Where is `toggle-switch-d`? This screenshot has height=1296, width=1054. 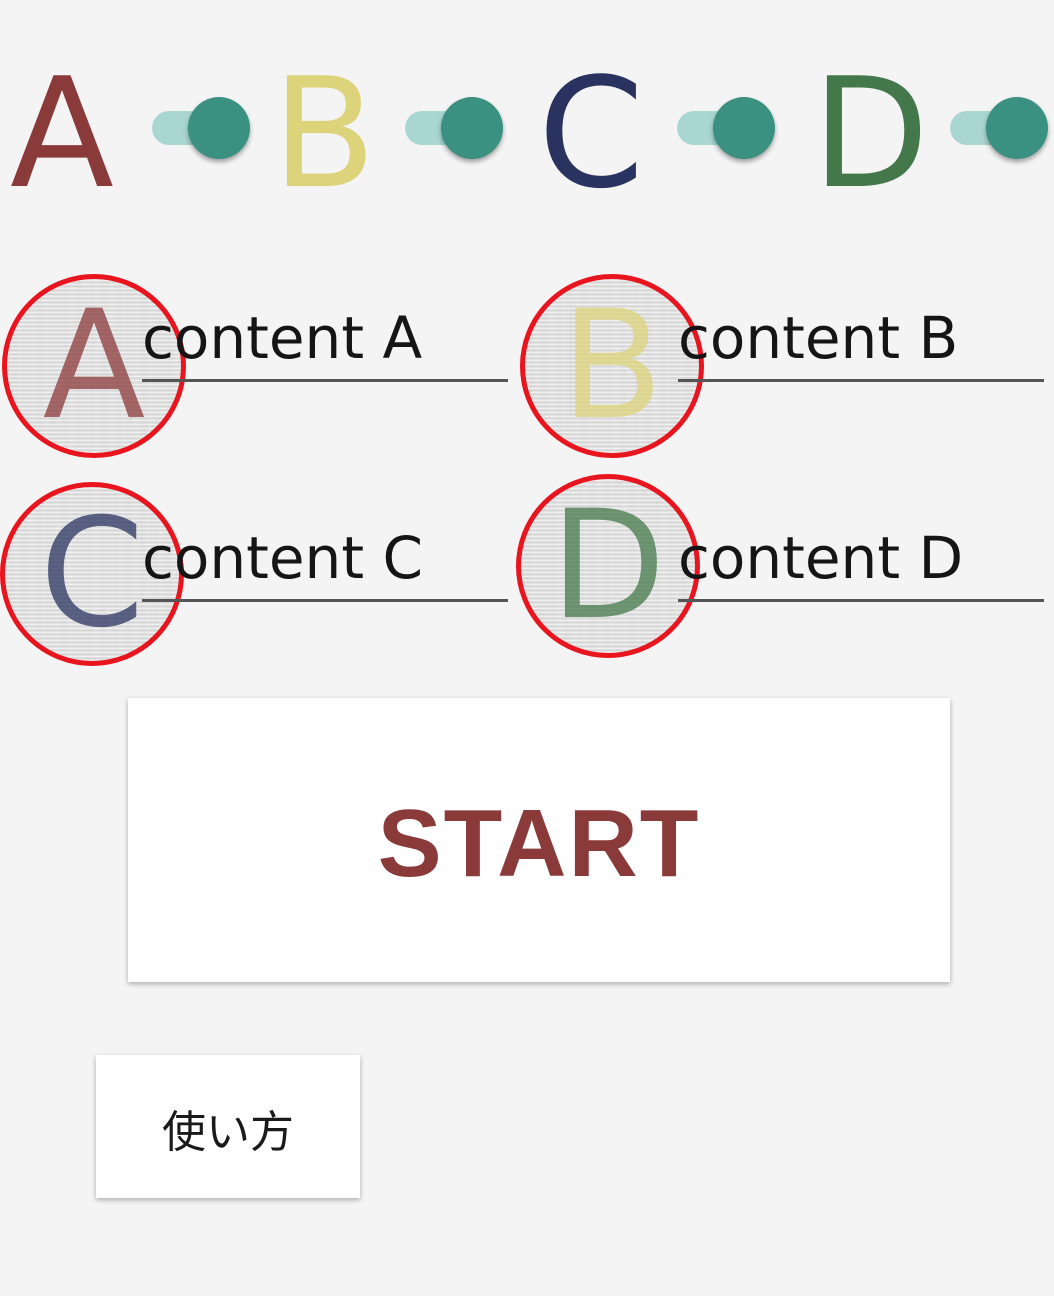 toggle-switch-d is located at coordinates (998, 128).